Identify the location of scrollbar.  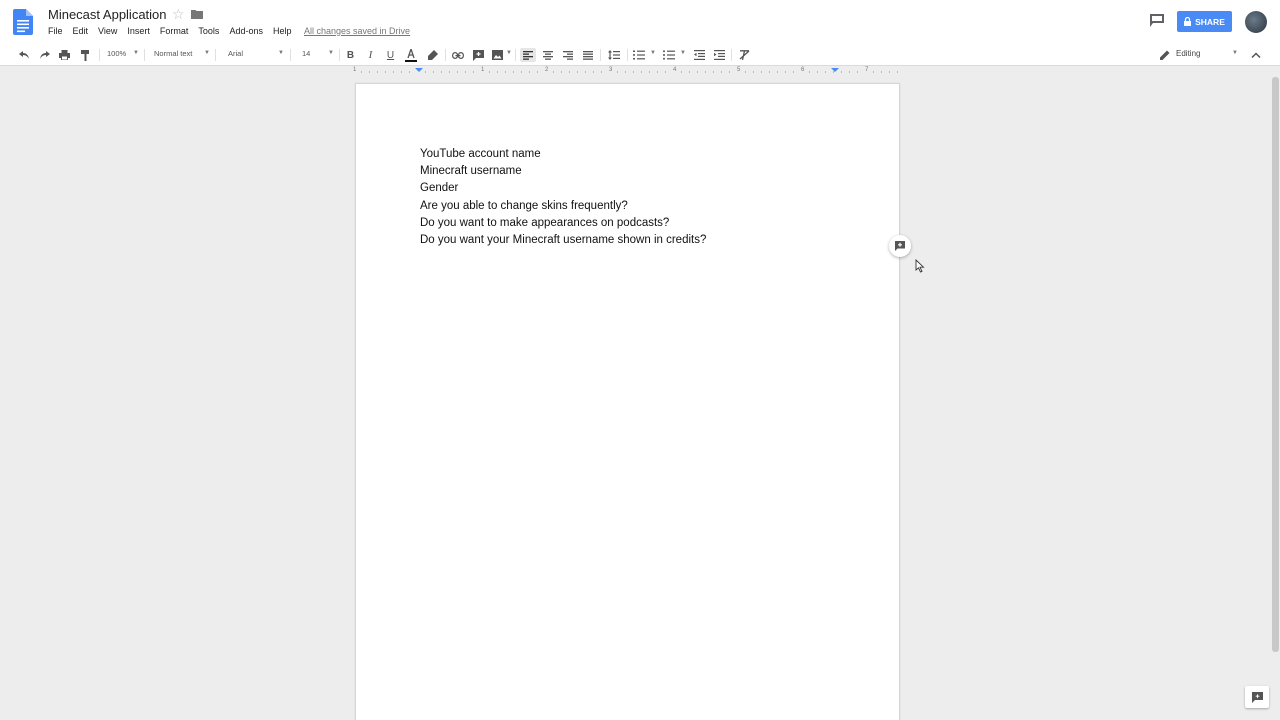
(1275, 364).